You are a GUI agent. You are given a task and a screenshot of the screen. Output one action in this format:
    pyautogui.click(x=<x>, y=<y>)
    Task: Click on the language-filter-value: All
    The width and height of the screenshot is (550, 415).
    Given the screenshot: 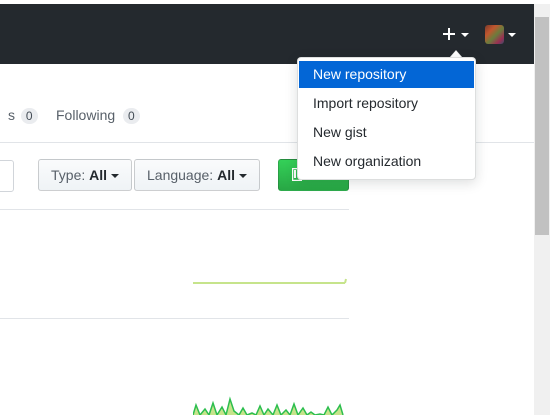 What is the action you would take?
    pyautogui.click(x=226, y=175)
    